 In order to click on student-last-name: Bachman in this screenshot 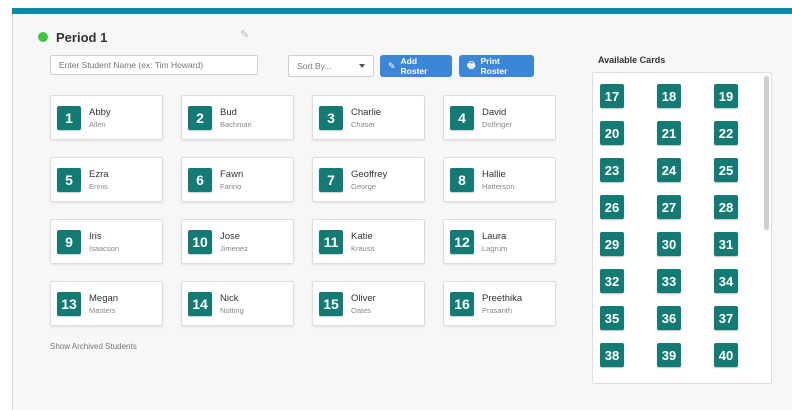, I will do `click(236, 124)`.